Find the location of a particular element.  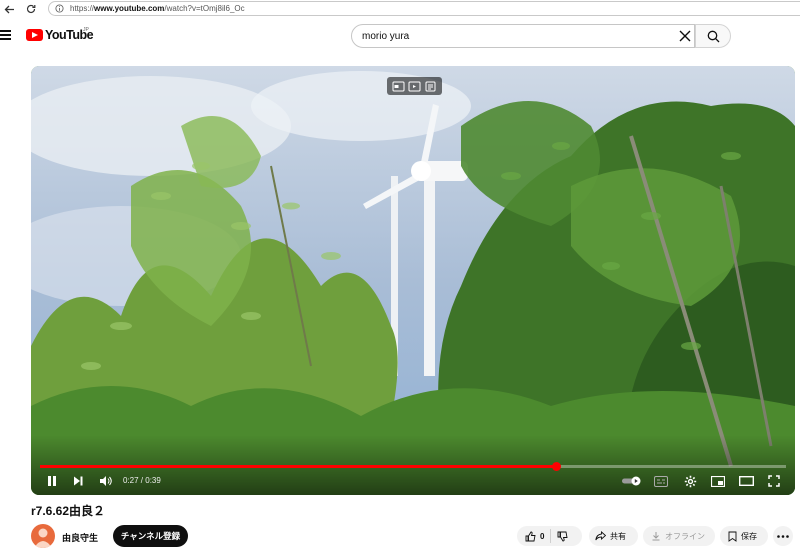

like-button: 0 is located at coordinates (530, 536).